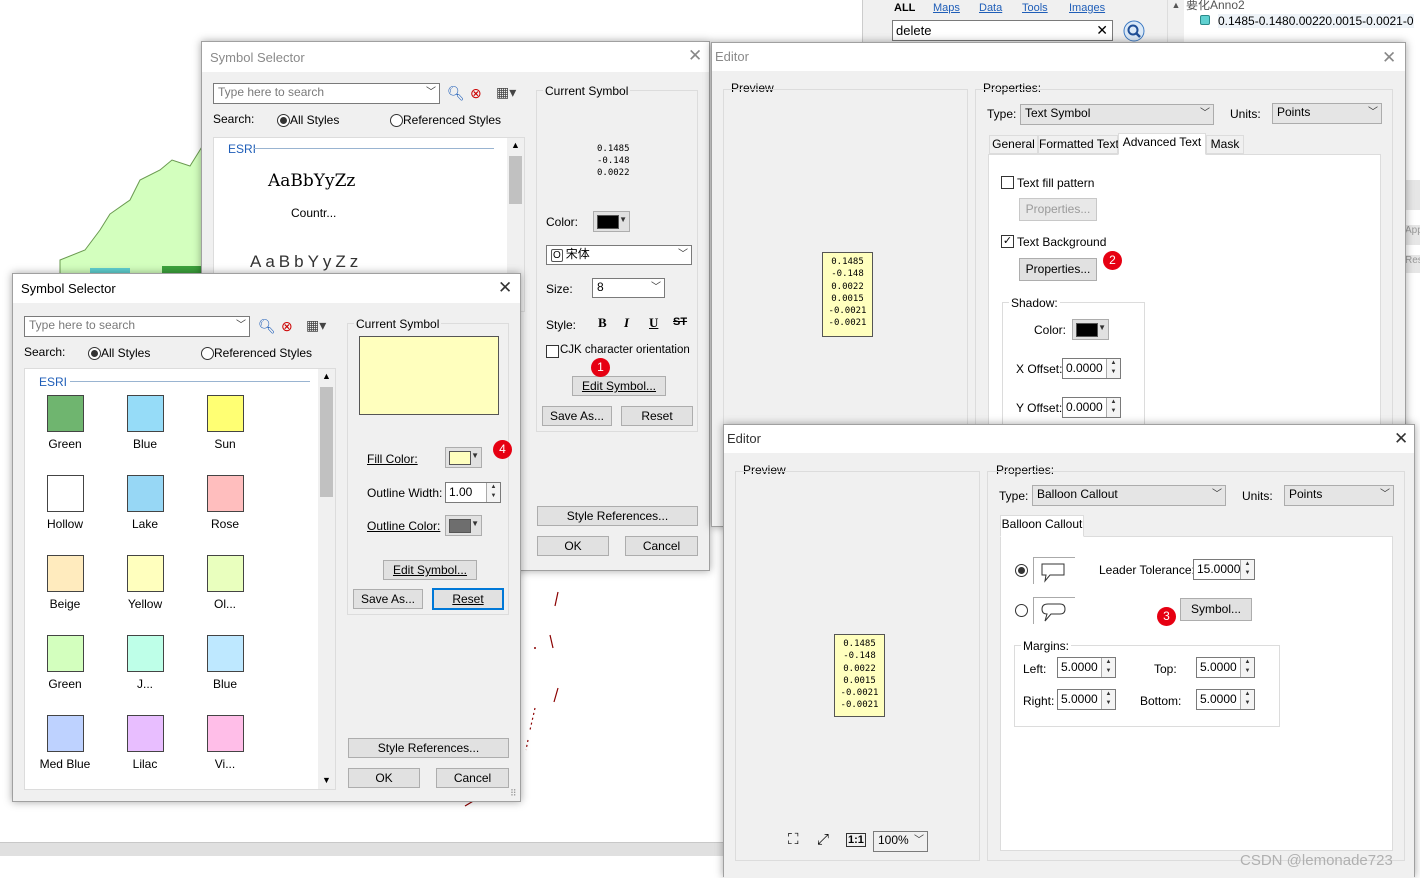 The height and width of the screenshot is (878, 1420). What do you see at coordinates (1042, 526) in the screenshot?
I see `tab-balloon-callout: Balloon Callout` at bounding box center [1042, 526].